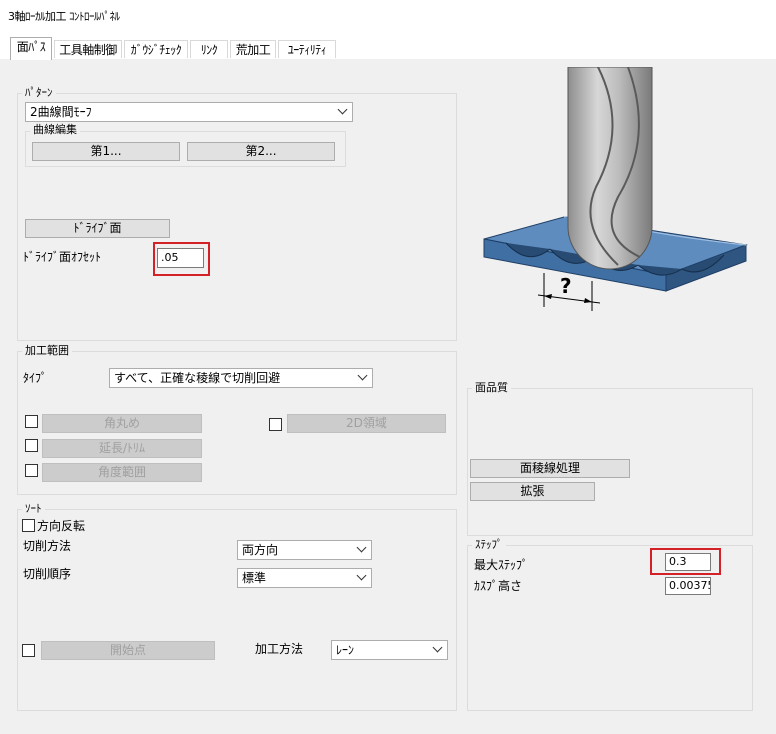  Describe the element at coordinates (47, 574) in the screenshot. I see `cut-order-label: 切削順序` at that location.